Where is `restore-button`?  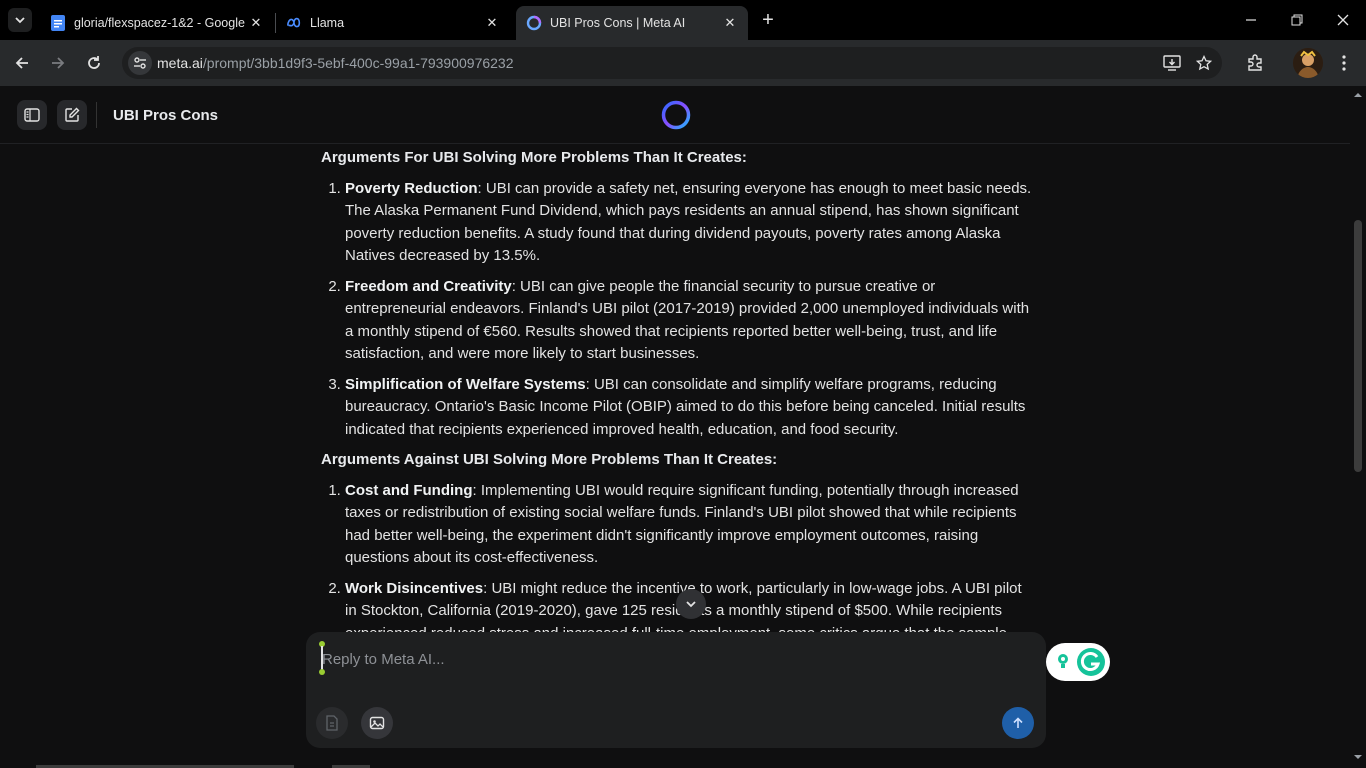
restore-button is located at coordinates (1297, 20).